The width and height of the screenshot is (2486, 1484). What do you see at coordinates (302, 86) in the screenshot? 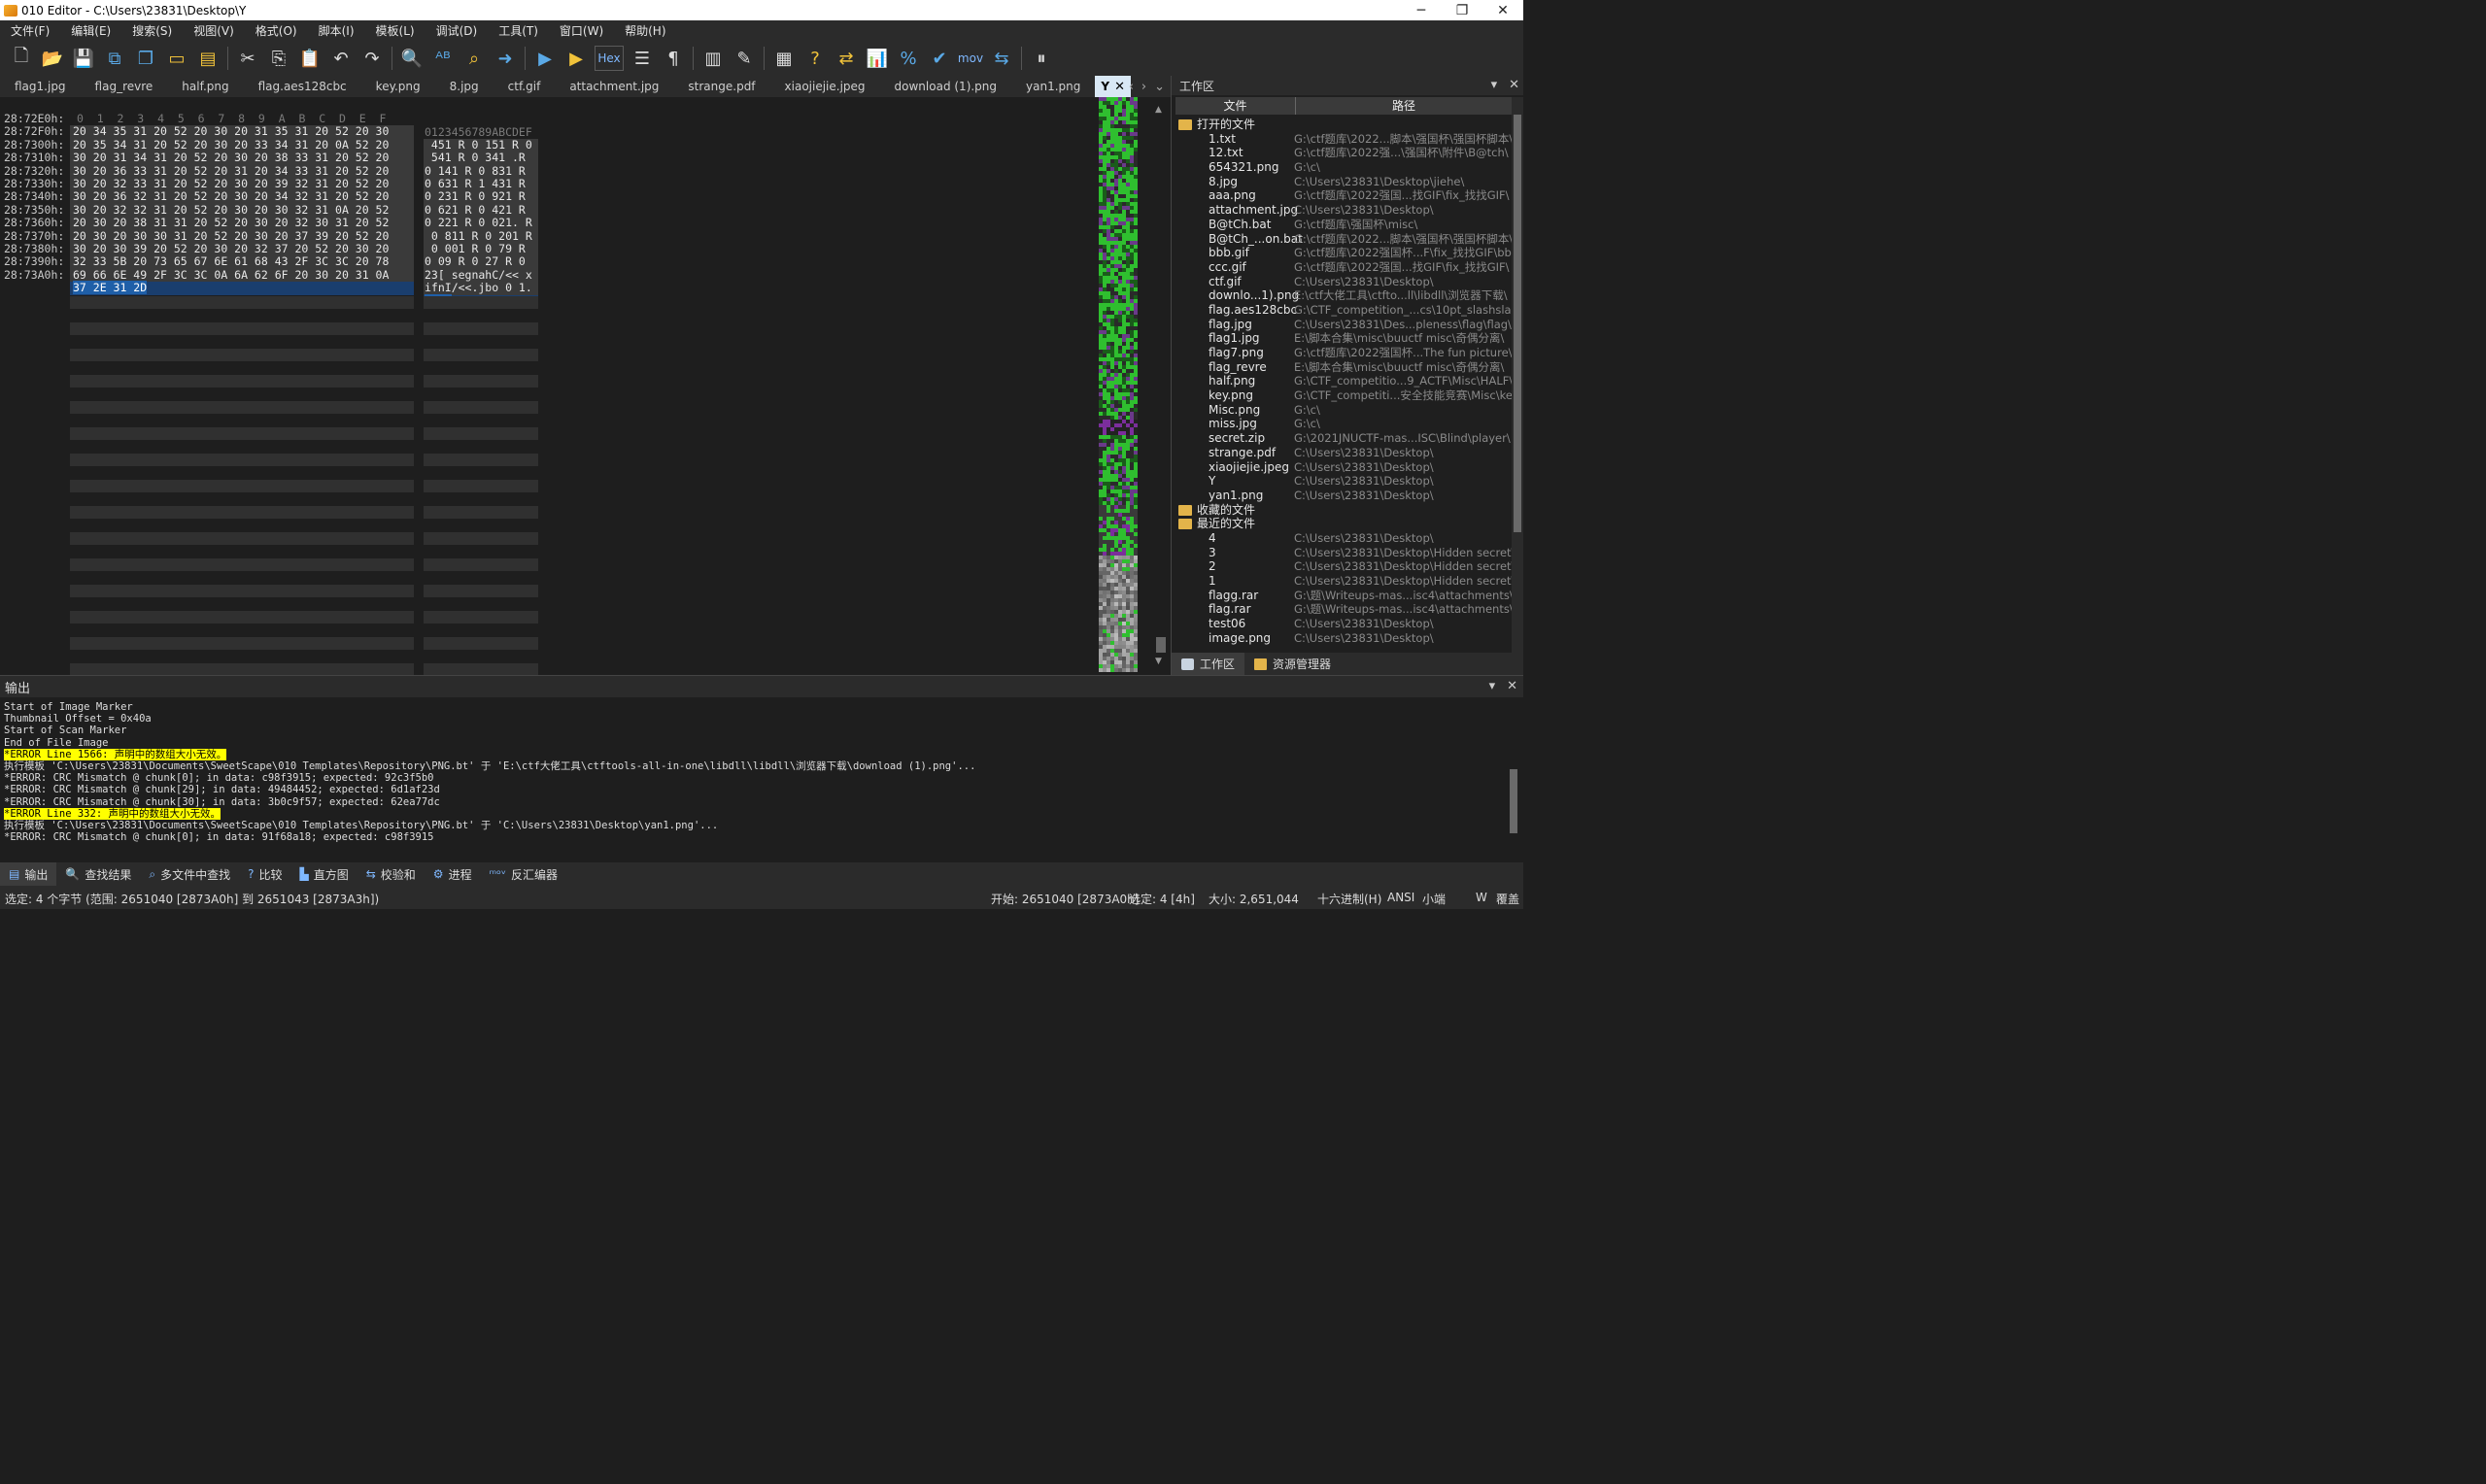
I see `tab-flag-aes128cbc: flag.aes128cbc` at bounding box center [302, 86].